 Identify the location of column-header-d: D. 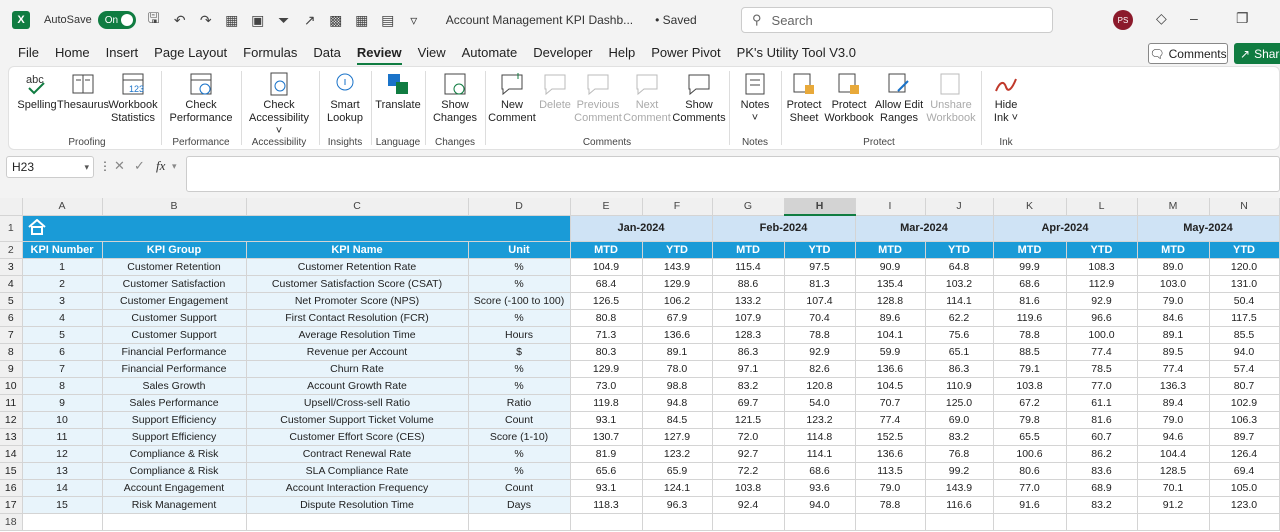
(519, 207).